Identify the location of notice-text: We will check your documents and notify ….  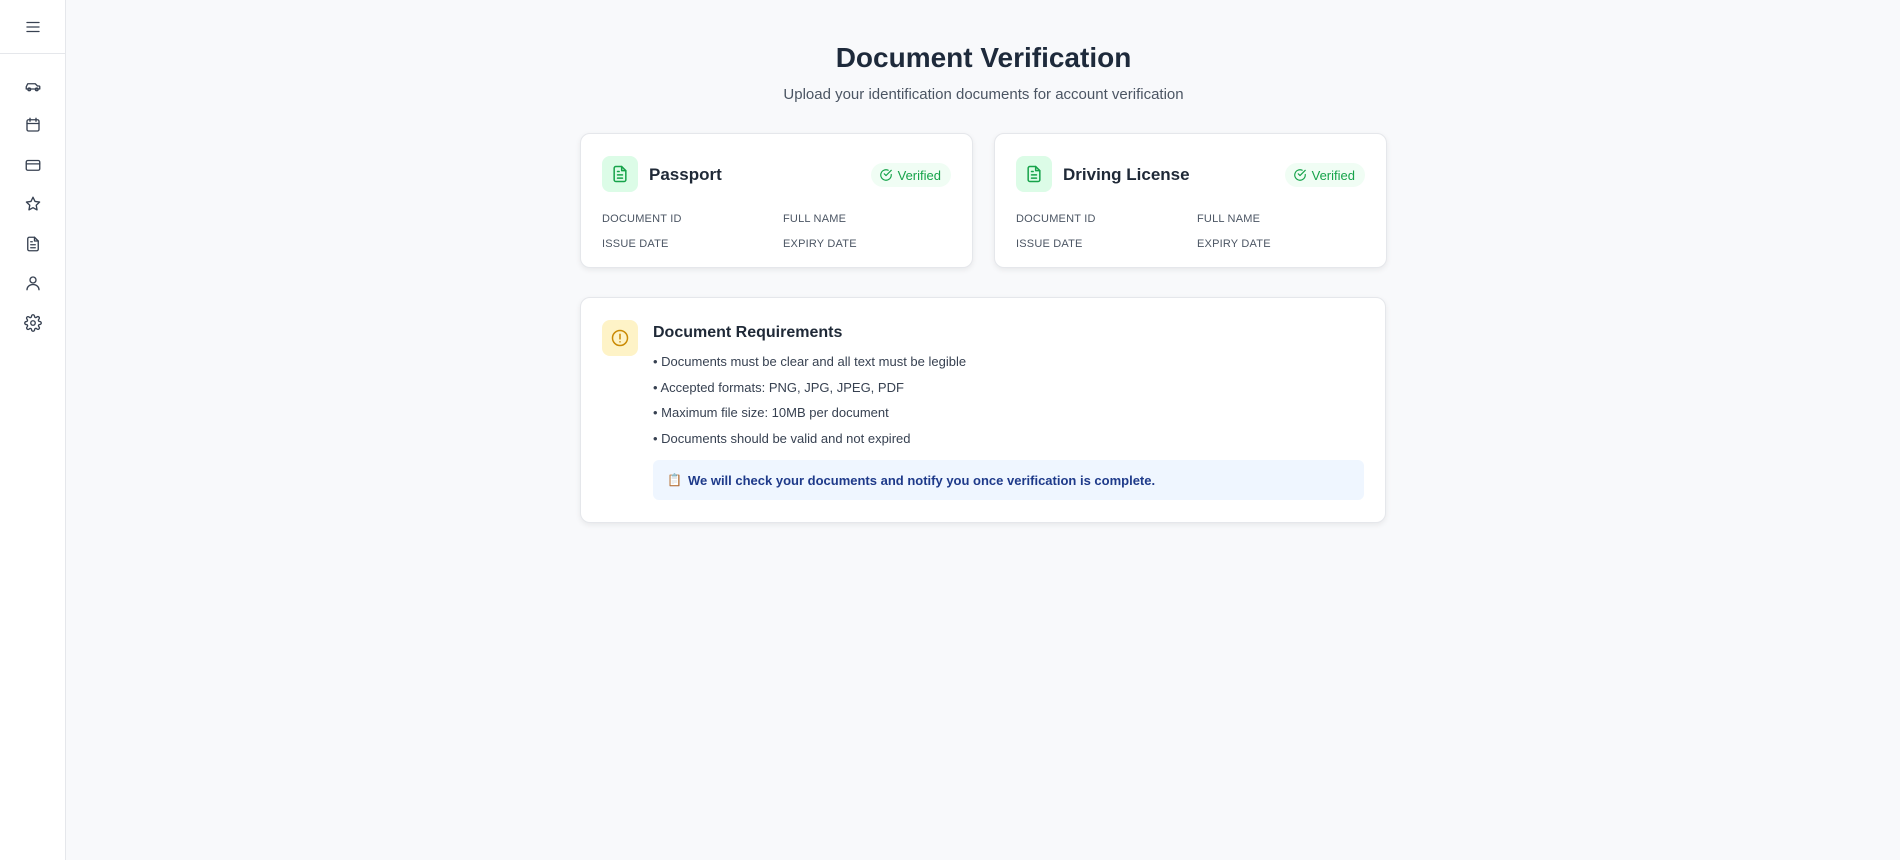
(921, 480).